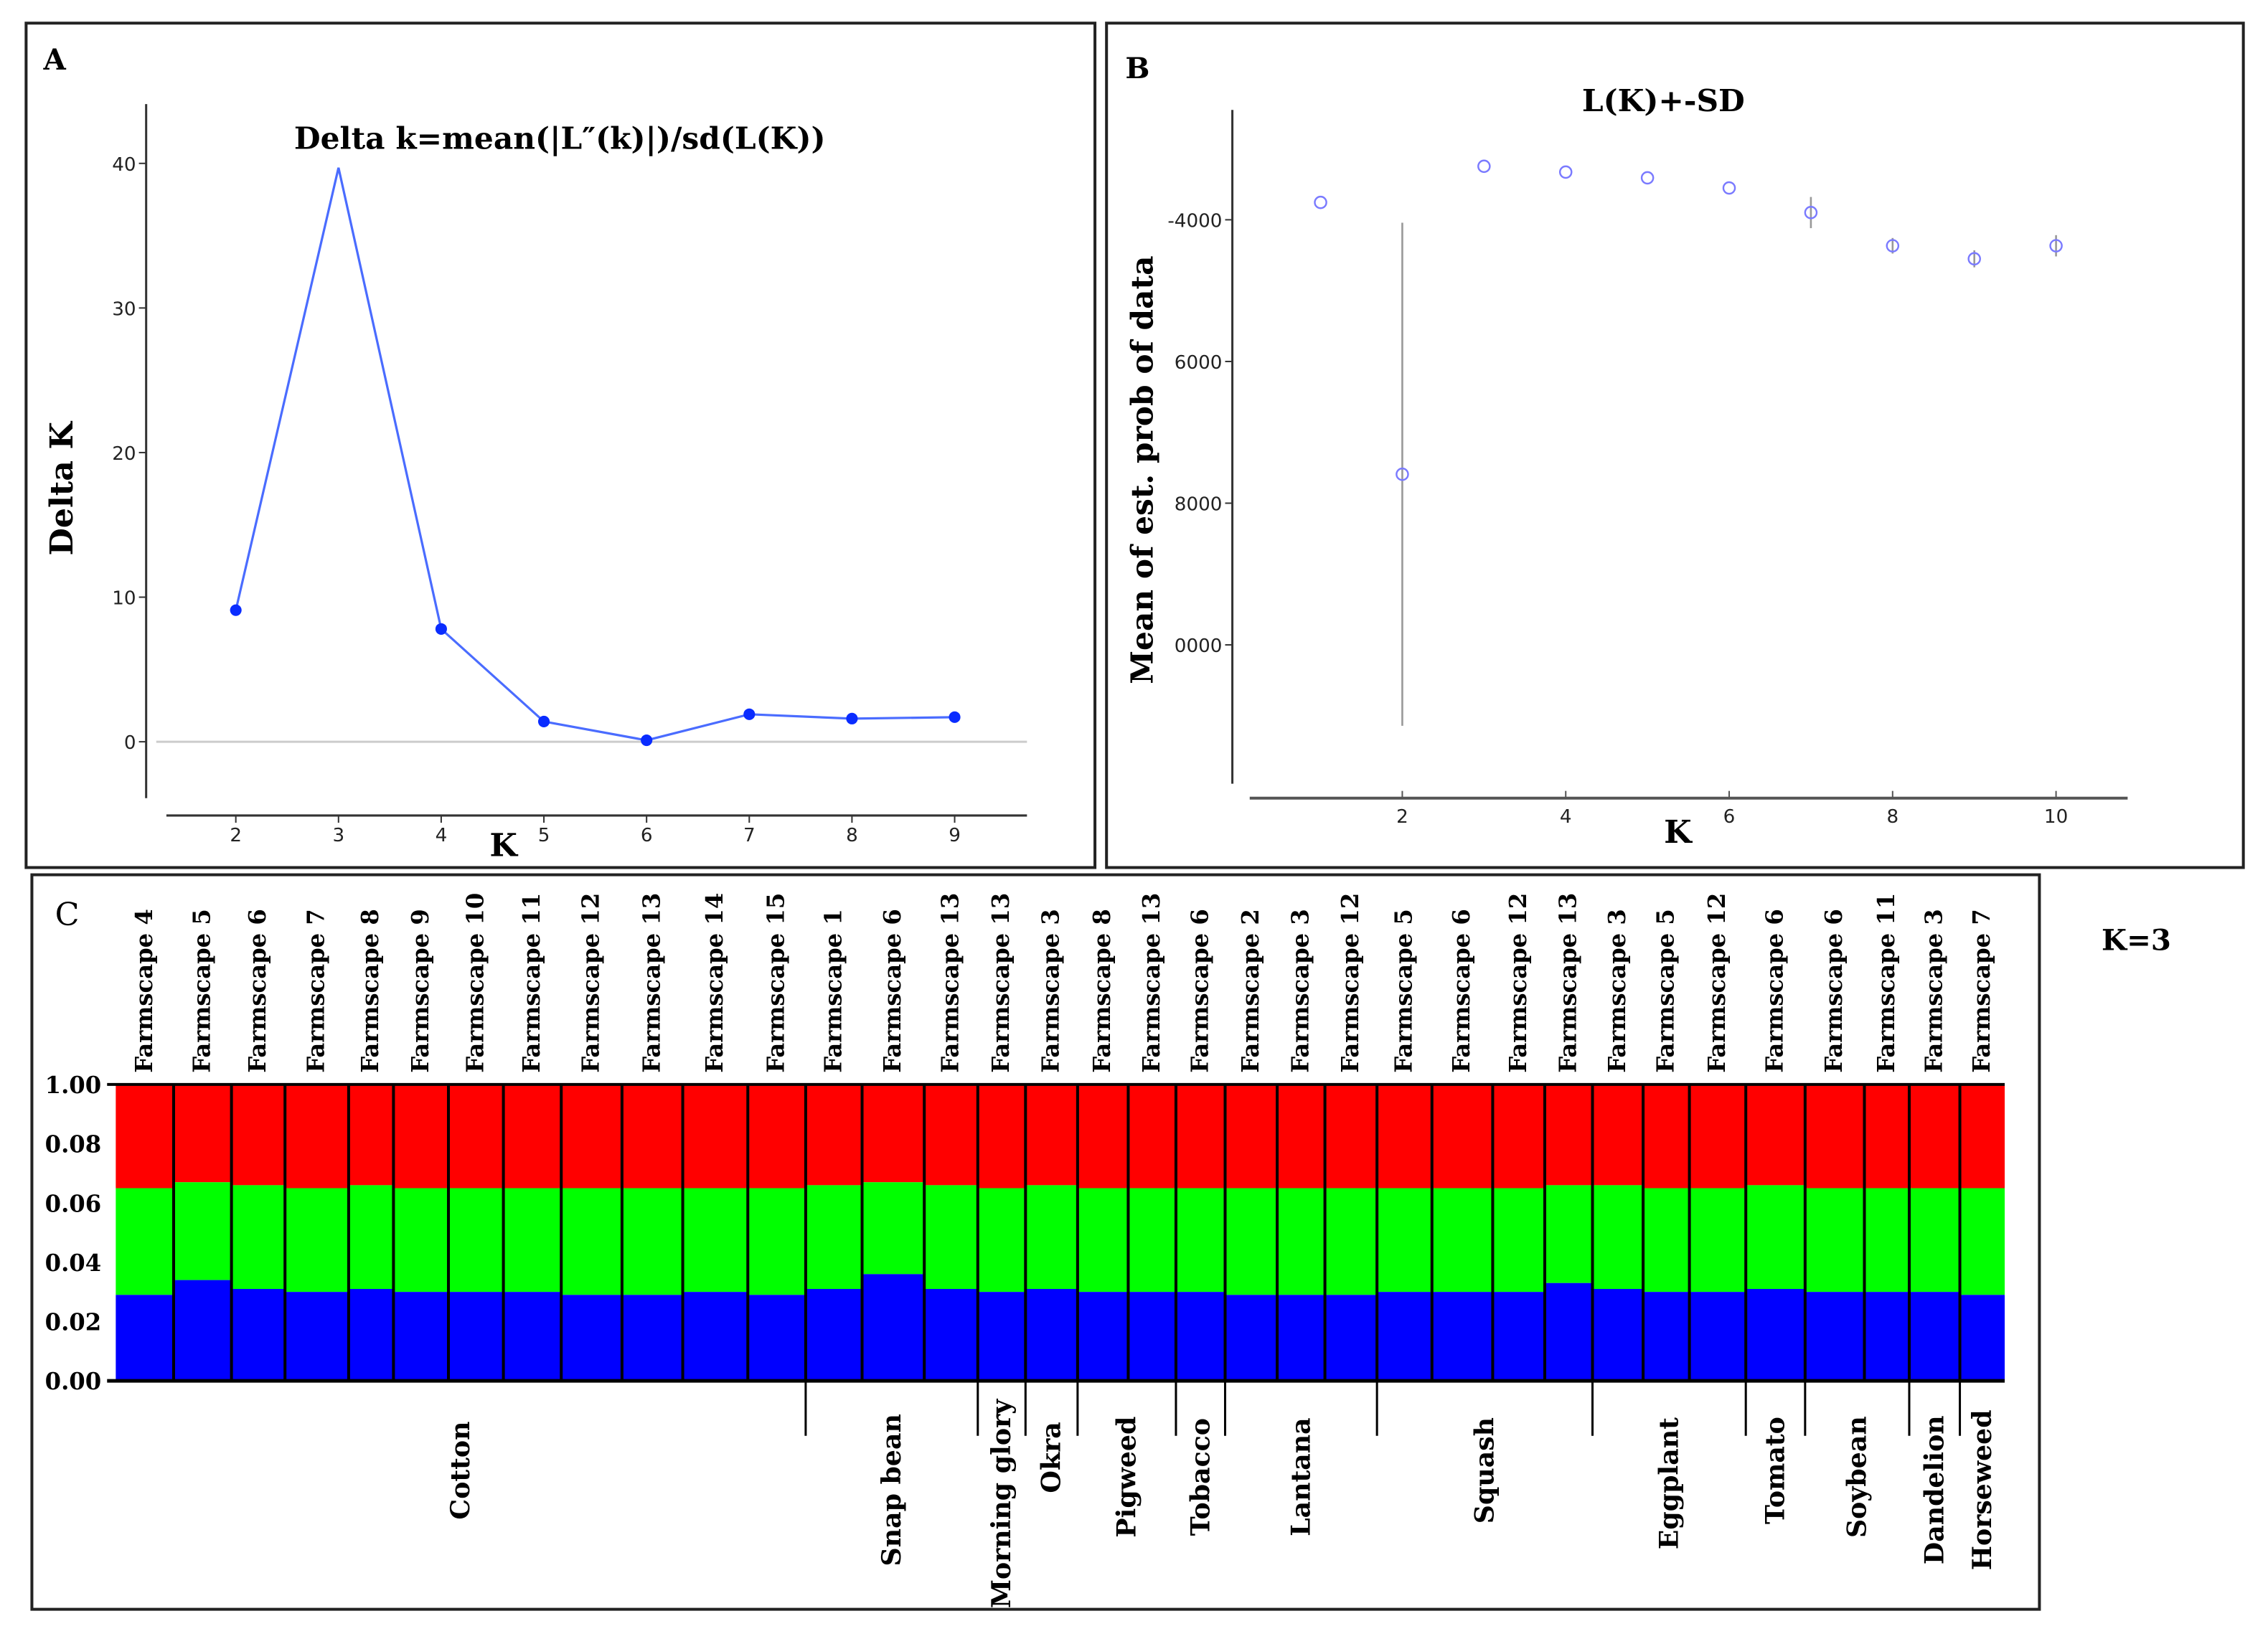 The height and width of the screenshot is (1644, 2268). What do you see at coordinates (67, 915) in the screenshot?
I see `panel-c-letter: C` at bounding box center [67, 915].